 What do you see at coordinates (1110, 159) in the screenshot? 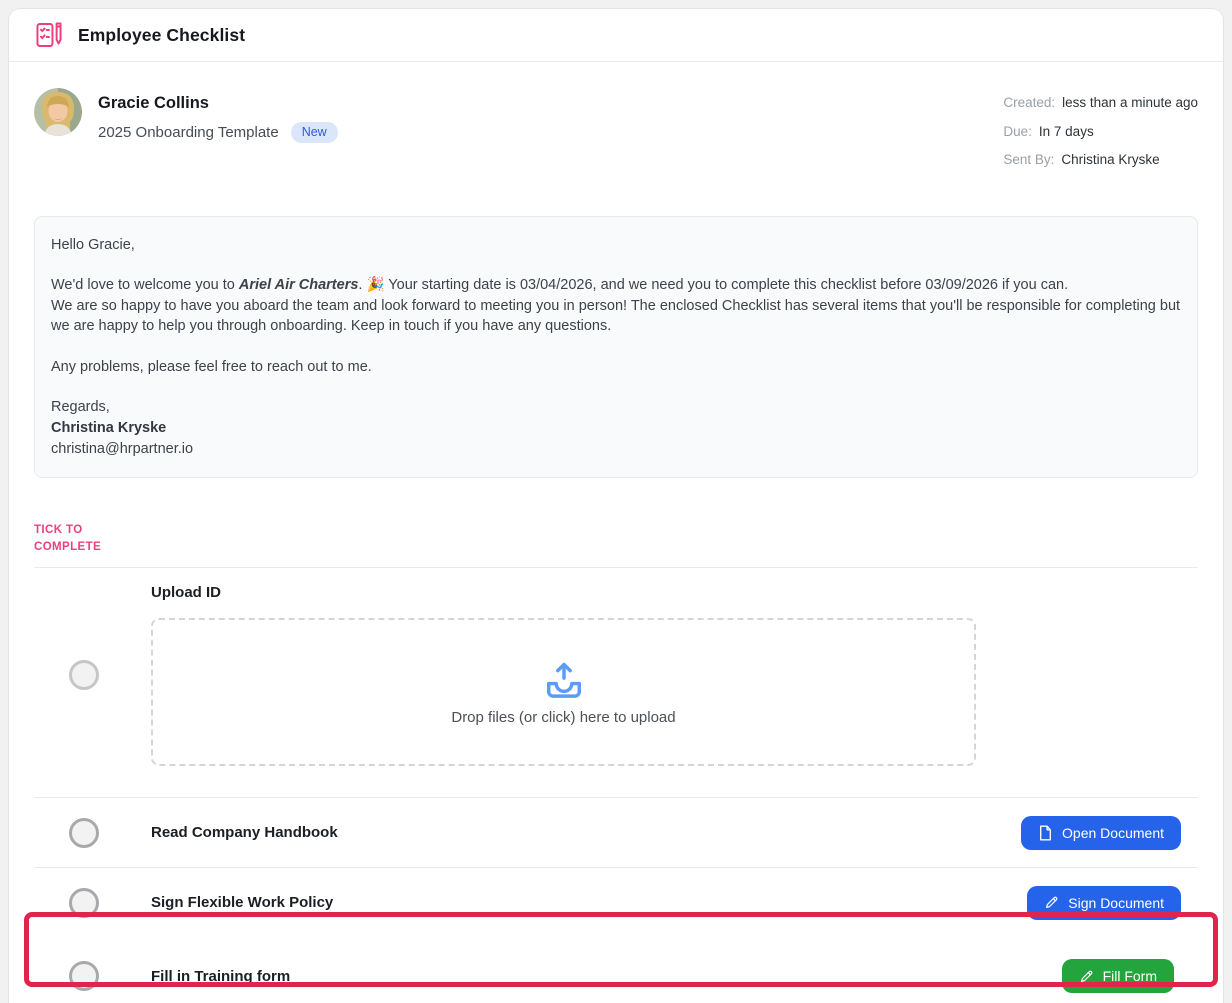
I see `sent-by-value: Christina Kryske` at bounding box center [1110, 159].